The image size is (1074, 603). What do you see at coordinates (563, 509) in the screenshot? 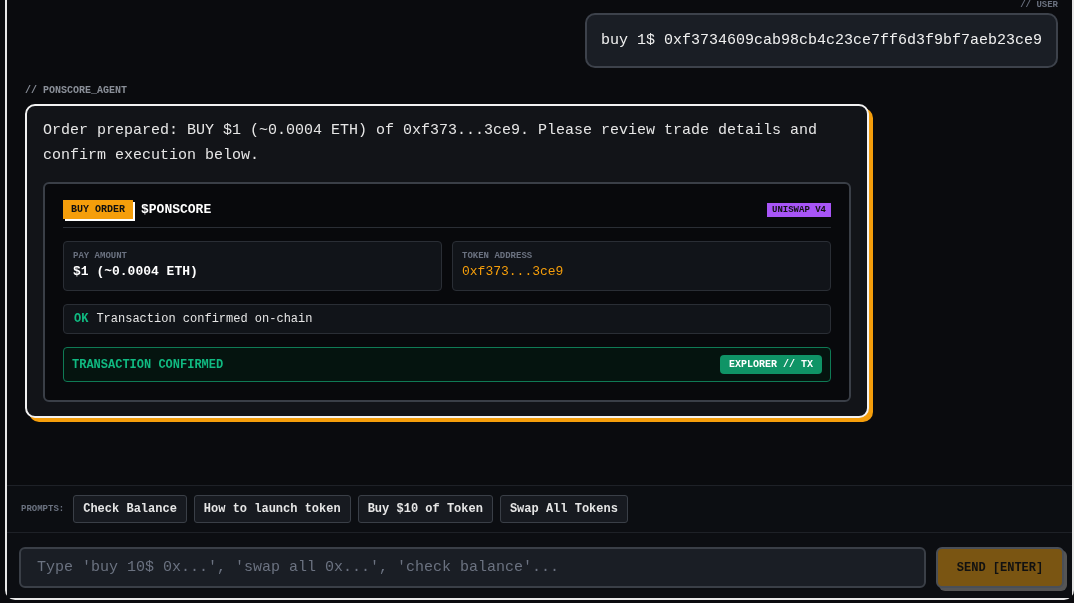
I see `prompt-chip: Swap All Tokens` at bounding box center [563, 509].